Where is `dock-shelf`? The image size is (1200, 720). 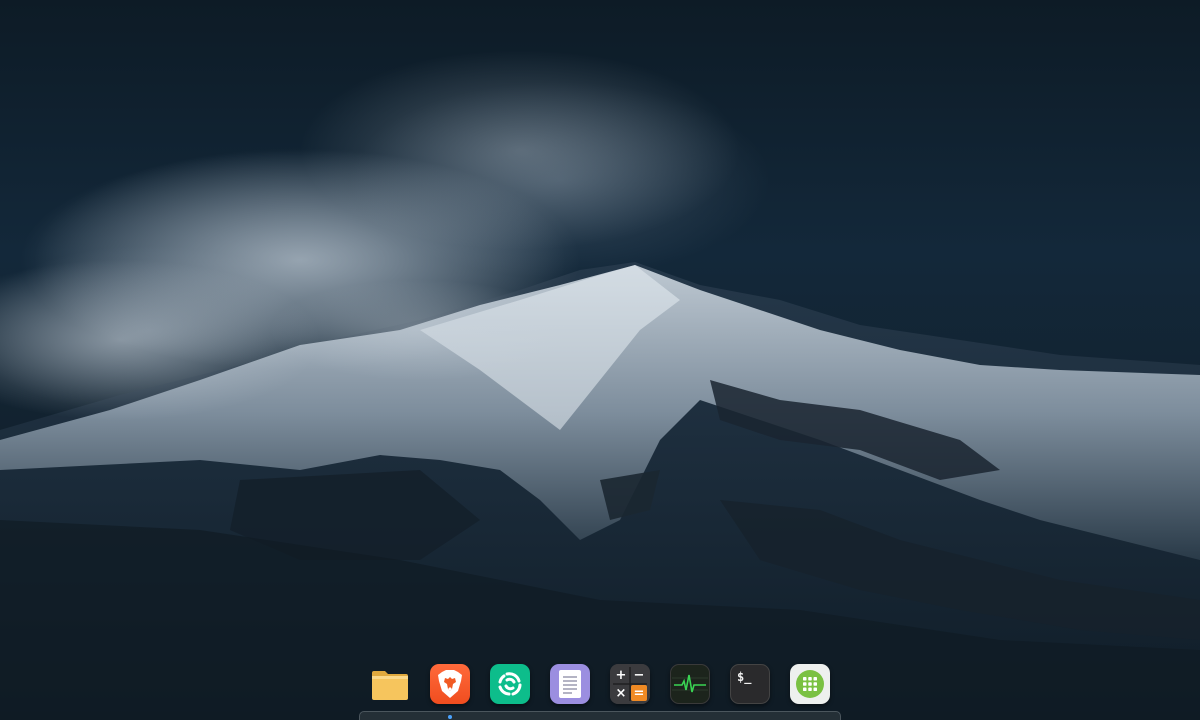 dock-shelf is located at coordinates (600, 715).